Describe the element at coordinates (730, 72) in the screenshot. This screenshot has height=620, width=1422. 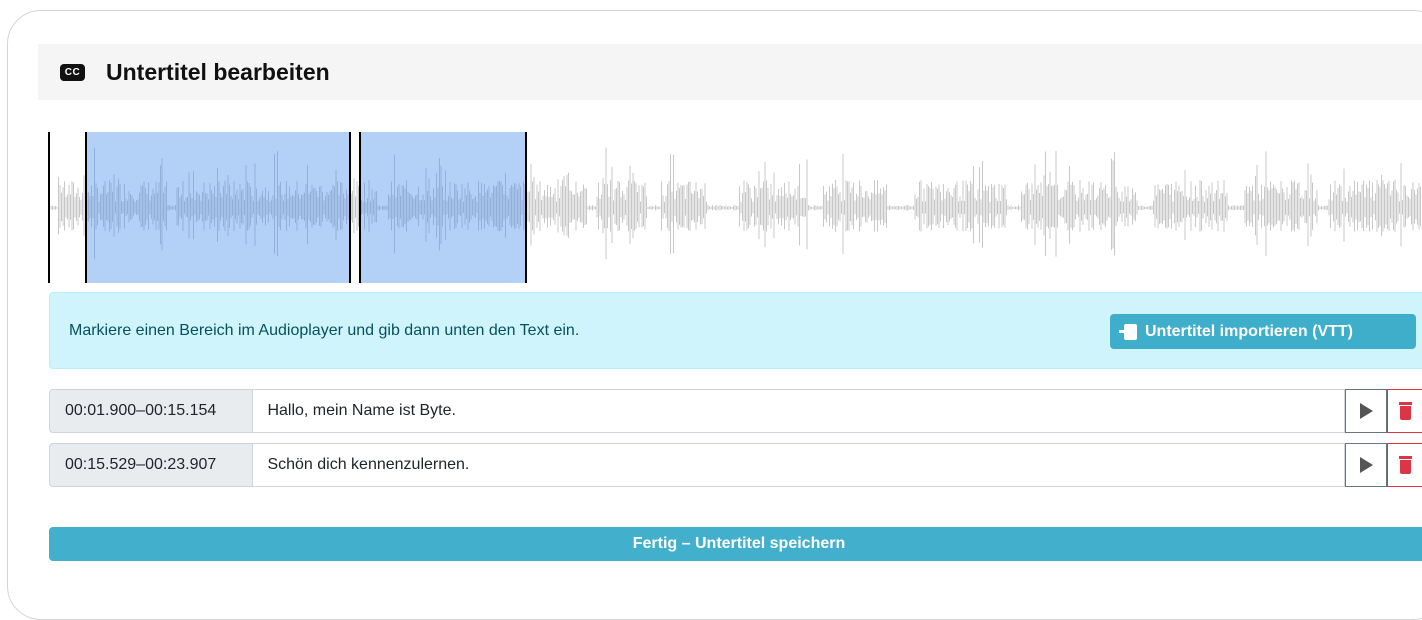
I see `modal-header: CC Untertitel bearbeiten ×` at that location.